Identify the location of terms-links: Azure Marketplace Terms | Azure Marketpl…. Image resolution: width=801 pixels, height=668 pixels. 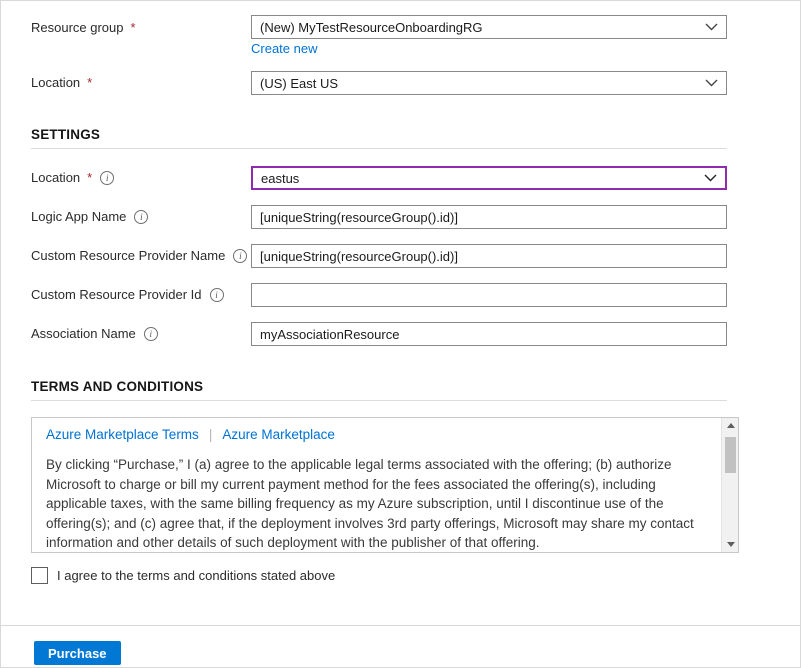
(190, 434).